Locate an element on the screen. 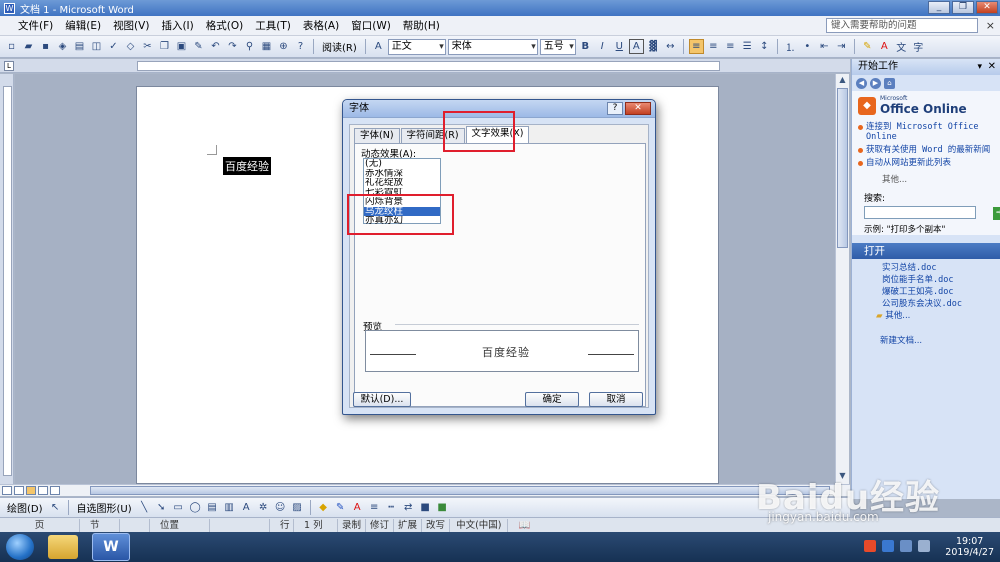 The height and width of the screenshot is (562, 1000). recent-file-link: 爆破工王如亮.doc is located at coordinates (926, 292).